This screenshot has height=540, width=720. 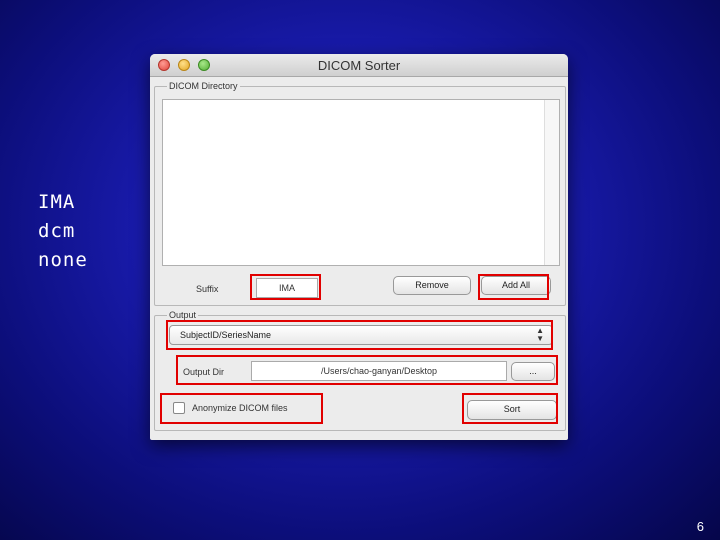 I want to click on suffix-label: Suffix, so click(x=207, y=289).